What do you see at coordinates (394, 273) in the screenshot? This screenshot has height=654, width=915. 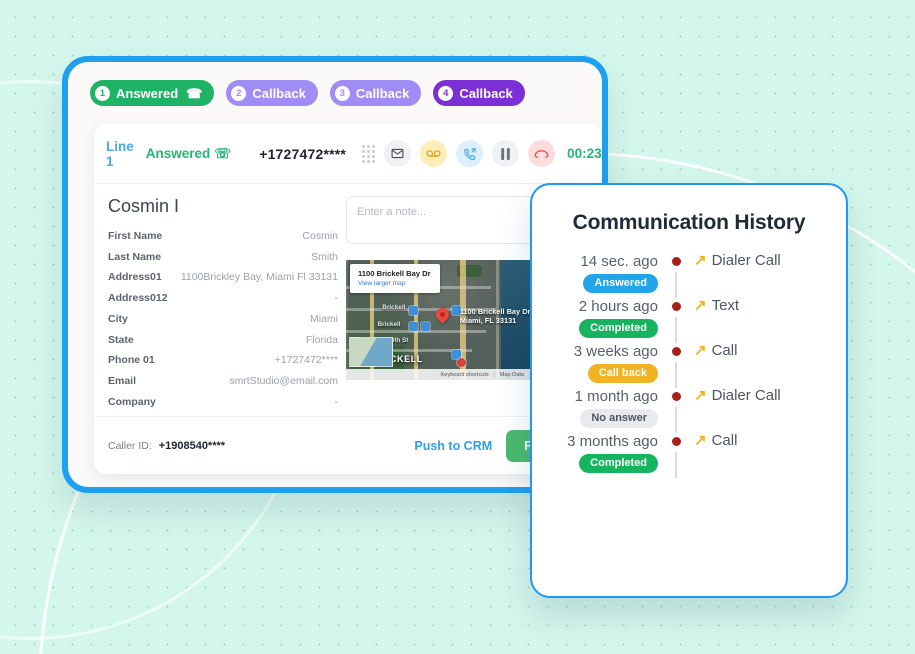 I see `map-info-title: 1100 Brickell Bay Dr` at bounding box center [394, 273].